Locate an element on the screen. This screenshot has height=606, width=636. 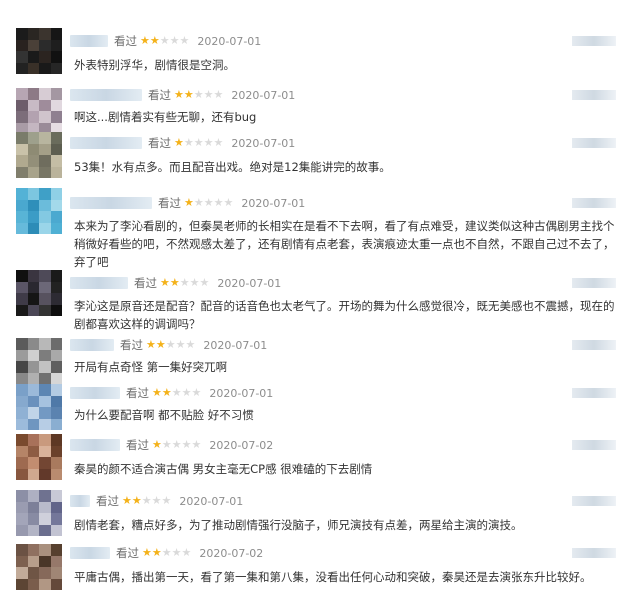
review-text: 剧情老套，糟点好多，为了推动剧情强行没脑子，师兄演技有点差，两星给主演的演技。 is located at coordinates (298, 525).